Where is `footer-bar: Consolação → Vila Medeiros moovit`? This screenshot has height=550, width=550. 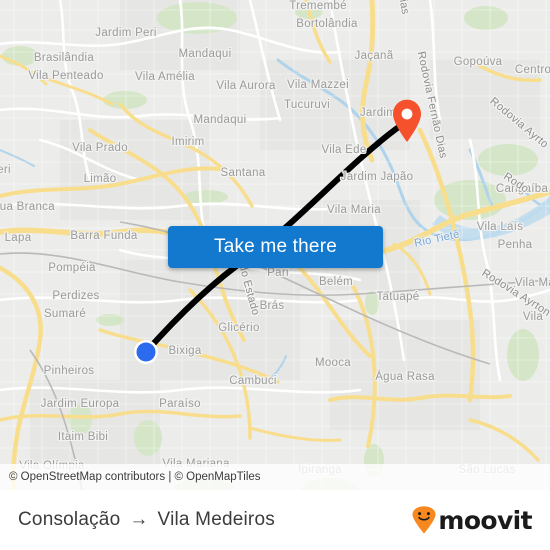
footer-bar: Consolação → Vila Medeiros moovit is located at coordinates (275, 520).